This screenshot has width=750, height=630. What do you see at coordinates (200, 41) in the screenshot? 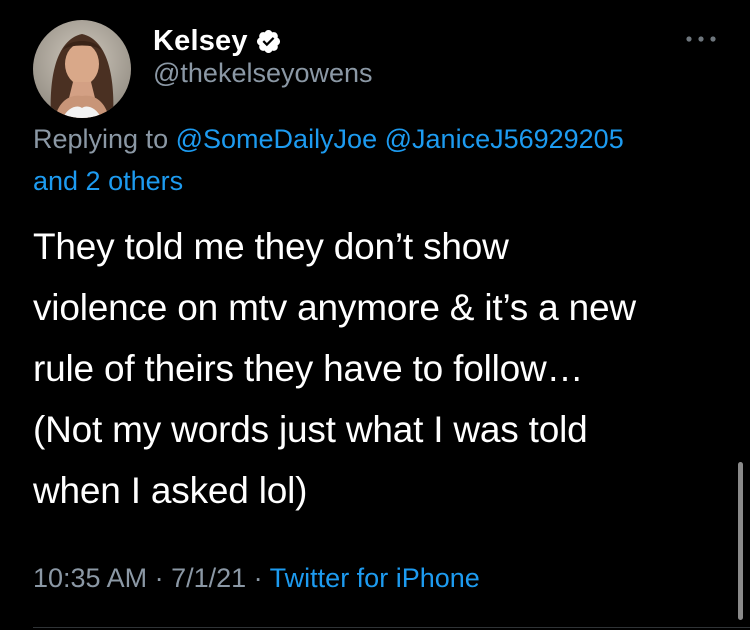
I see `display-name: Kelsey` at bounding box center [200, 41].